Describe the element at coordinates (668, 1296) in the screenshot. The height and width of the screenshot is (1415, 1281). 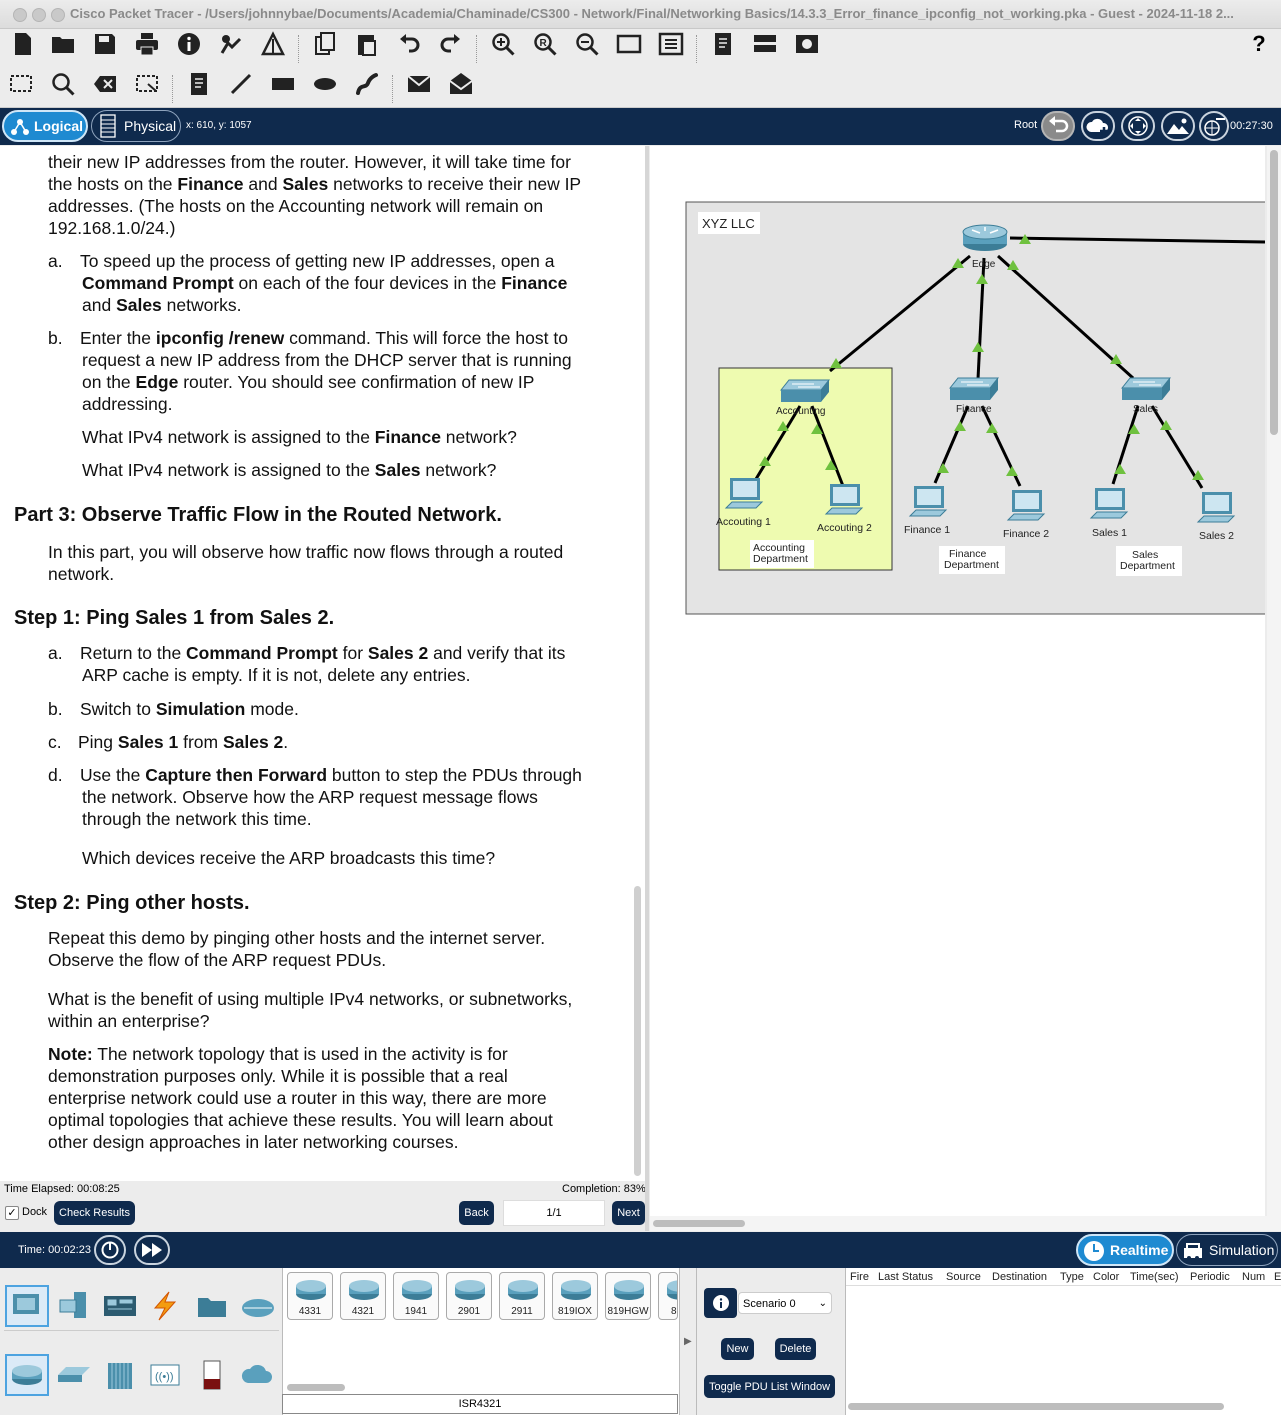
I see `model-tile: 8` at that location.